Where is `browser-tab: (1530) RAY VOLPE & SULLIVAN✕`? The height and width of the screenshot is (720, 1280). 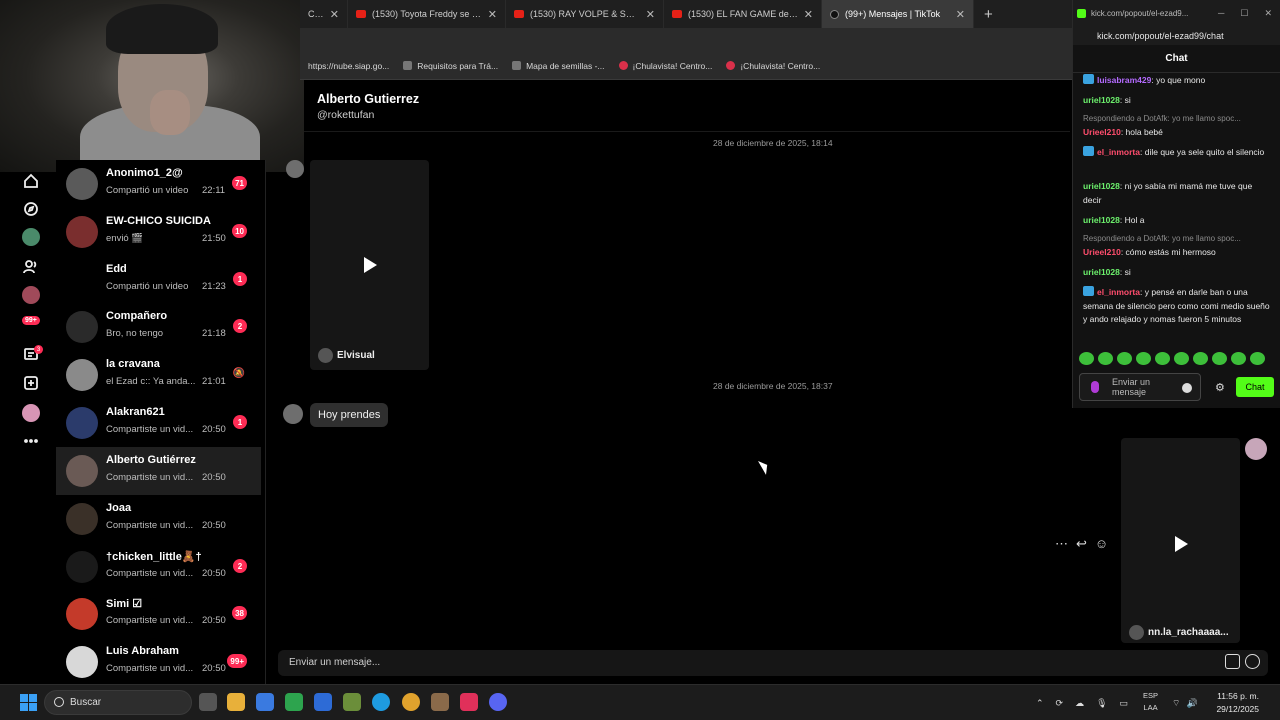
browser-tab: (1530) RAY VOLPE & SULLIVAN✕ is located at coordinates (585, 14).